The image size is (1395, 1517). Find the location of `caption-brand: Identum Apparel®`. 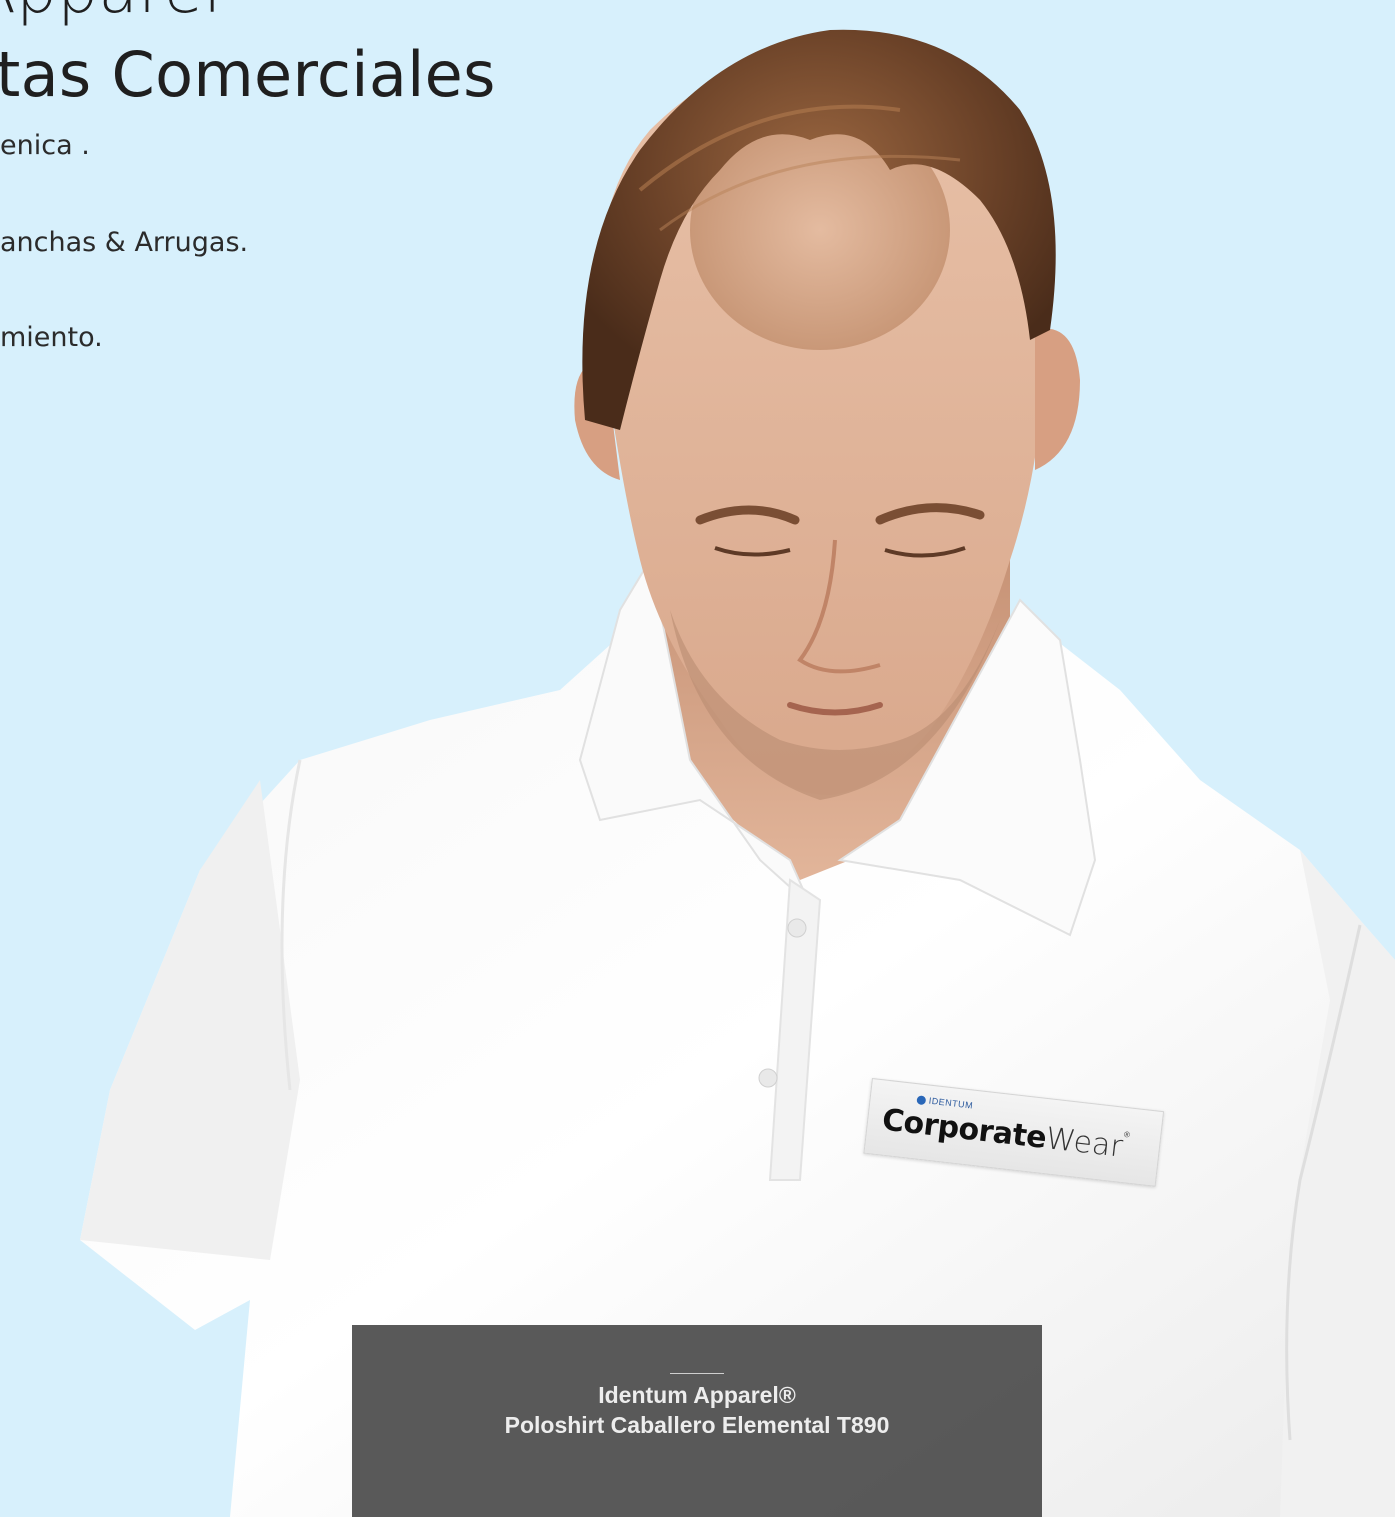

caption-brand: Identum Apparel® is located at coordinates (697, 1395).